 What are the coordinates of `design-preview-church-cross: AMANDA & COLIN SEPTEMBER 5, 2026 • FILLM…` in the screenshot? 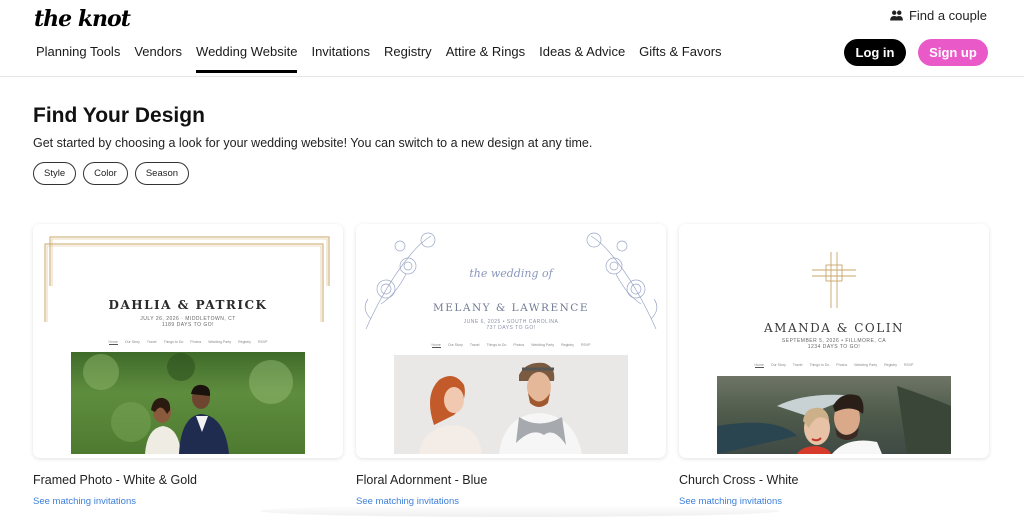 It's located at (834, 341).